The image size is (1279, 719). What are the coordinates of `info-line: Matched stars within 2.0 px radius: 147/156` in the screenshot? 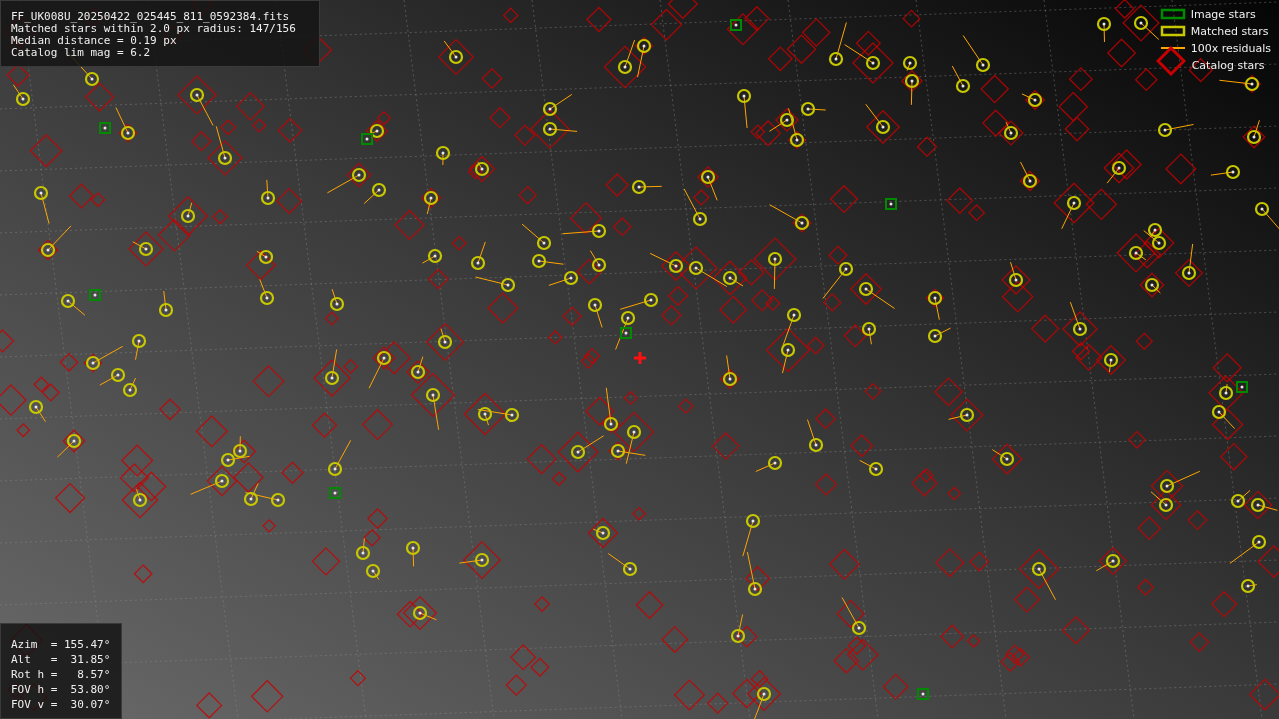 It's located at (154, 29).